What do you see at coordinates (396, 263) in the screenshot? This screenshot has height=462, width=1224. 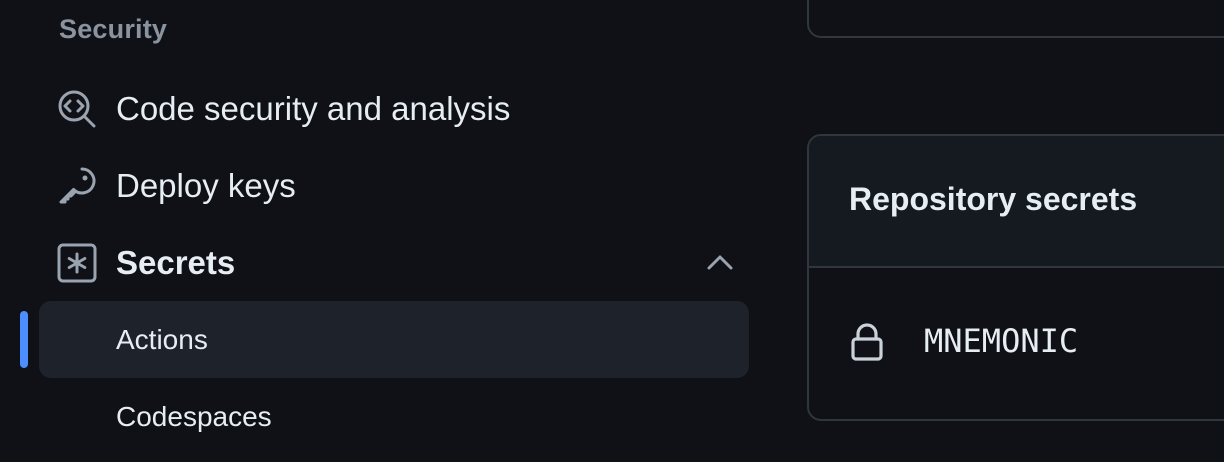 I see `sidebar-item-secrets: Secrets` at bounding box center [396, 263].